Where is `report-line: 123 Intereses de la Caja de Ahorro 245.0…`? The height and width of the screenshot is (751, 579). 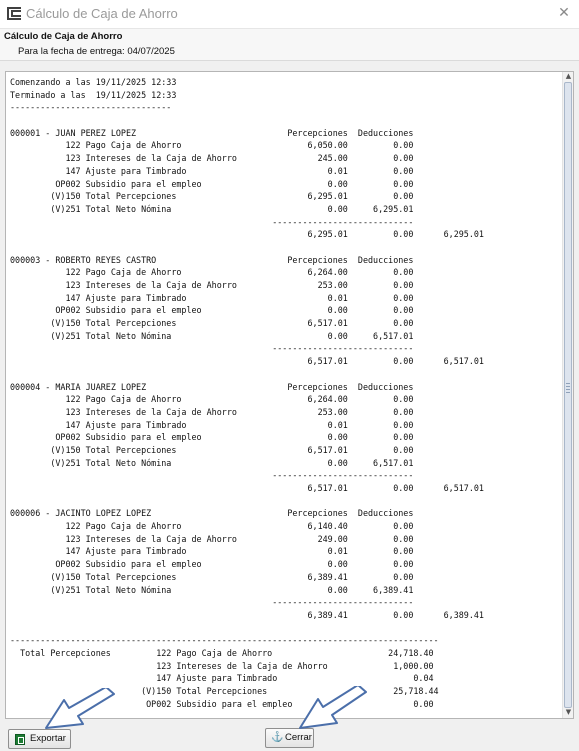 report-line: 123 Intereses de la Caja de Ahorro 245.0… is located at coordinates (212, 158).